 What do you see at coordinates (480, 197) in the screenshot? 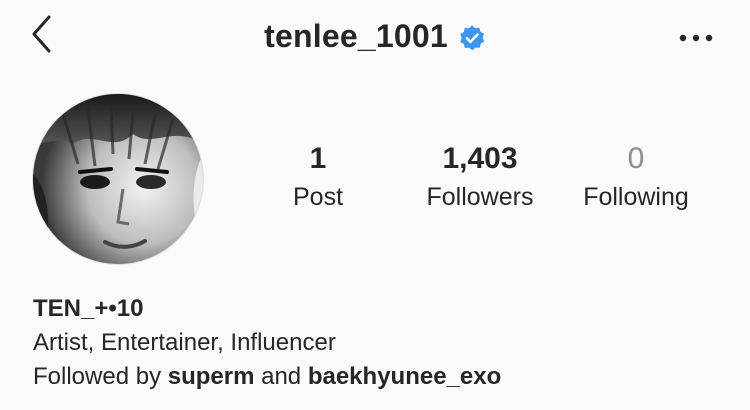
I see `followers-count-label: Followers` at bounding box center [480, 197].